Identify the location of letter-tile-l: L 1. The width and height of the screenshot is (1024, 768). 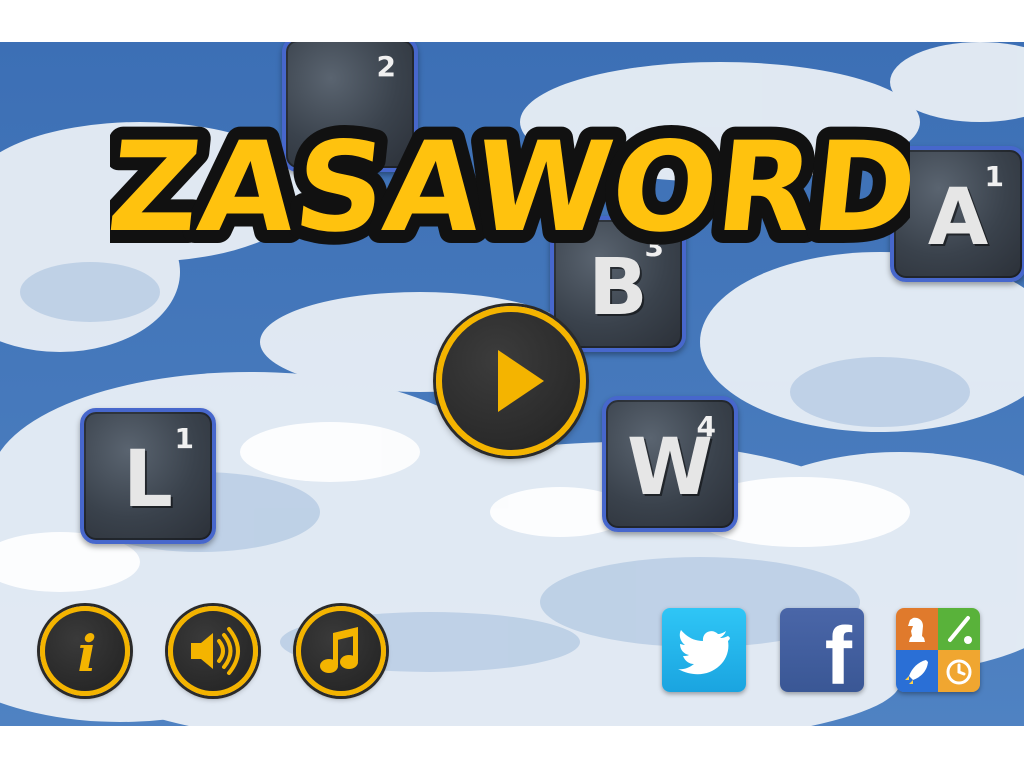
(148, 476).